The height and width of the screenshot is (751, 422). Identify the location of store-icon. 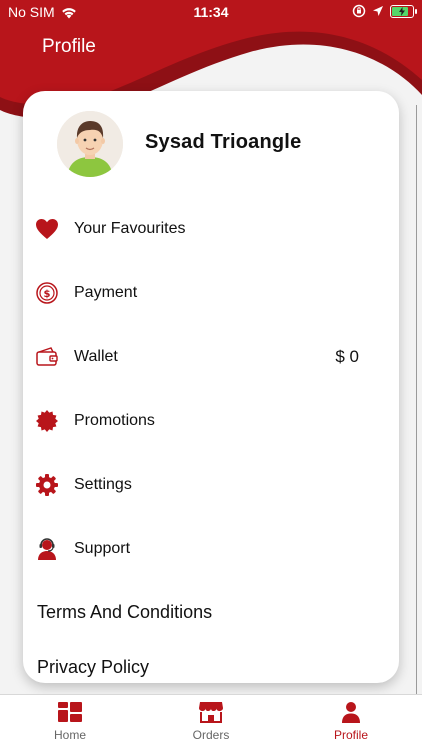
(211, 712).